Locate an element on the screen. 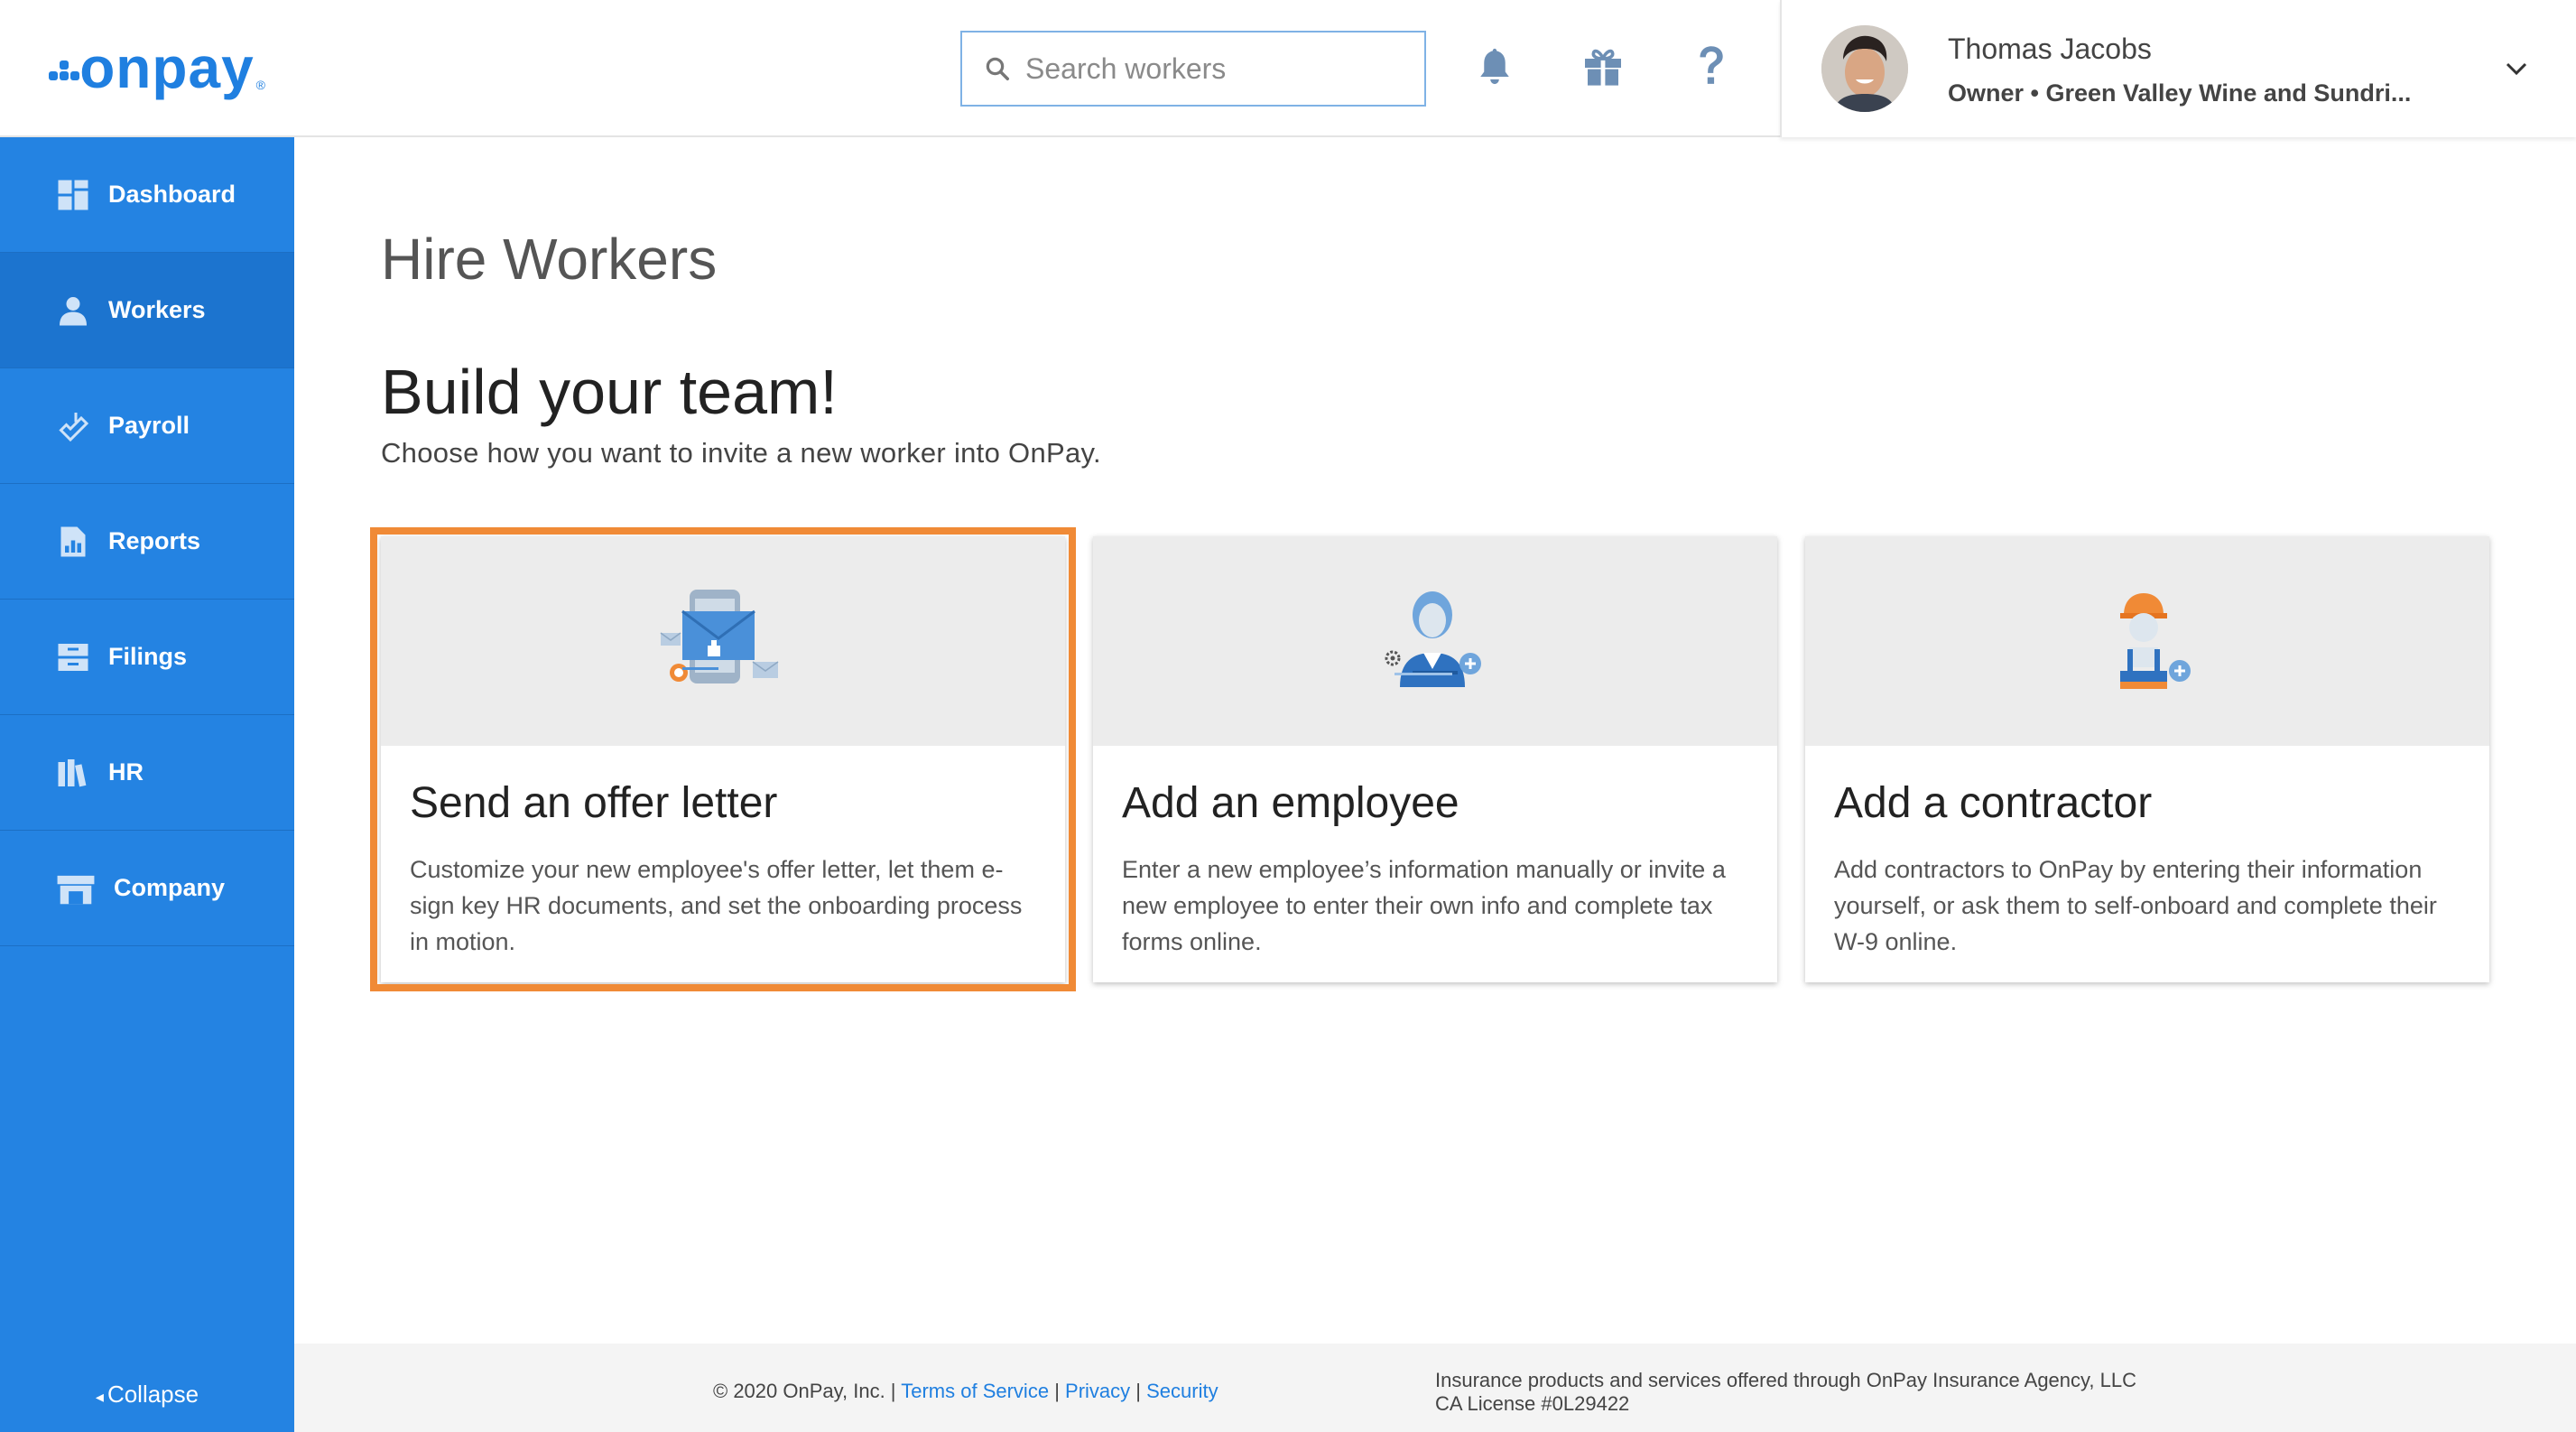 The height and width of the screenshot is (1432, 2576). sidebar-item-dashboard: Dashboard is located at coordinates (147, 195).